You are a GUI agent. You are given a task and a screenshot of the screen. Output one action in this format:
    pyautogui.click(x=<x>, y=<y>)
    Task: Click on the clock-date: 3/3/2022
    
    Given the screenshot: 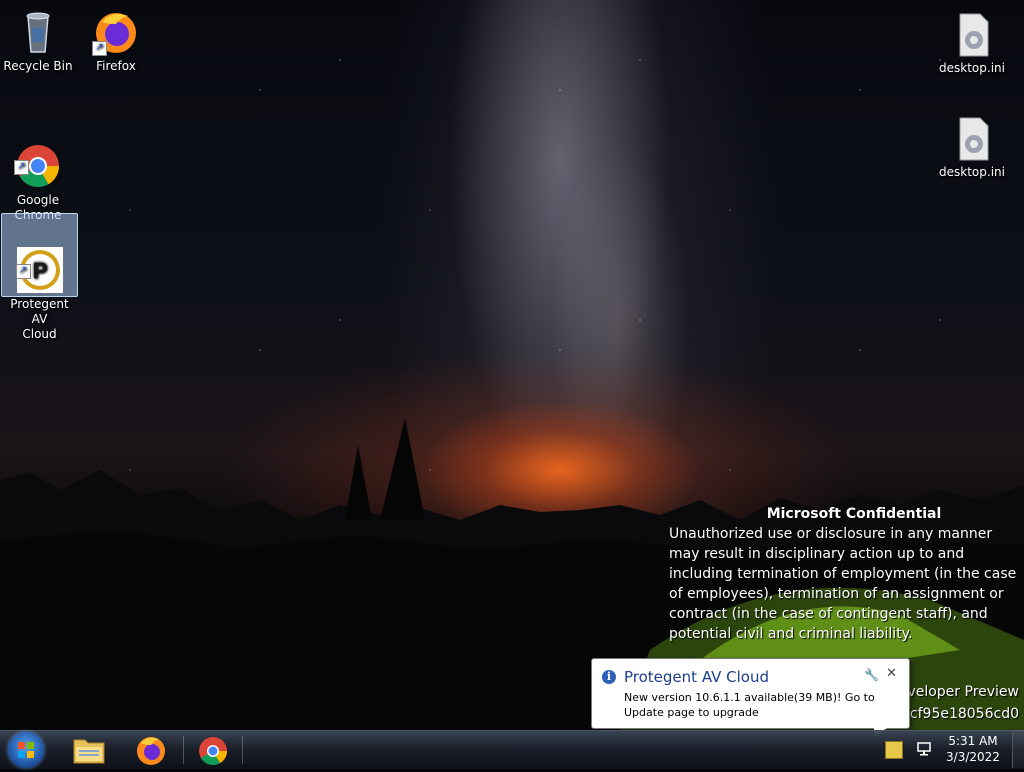 What is the action you would take?
    pyautogui.click(x=973, y=757)
    